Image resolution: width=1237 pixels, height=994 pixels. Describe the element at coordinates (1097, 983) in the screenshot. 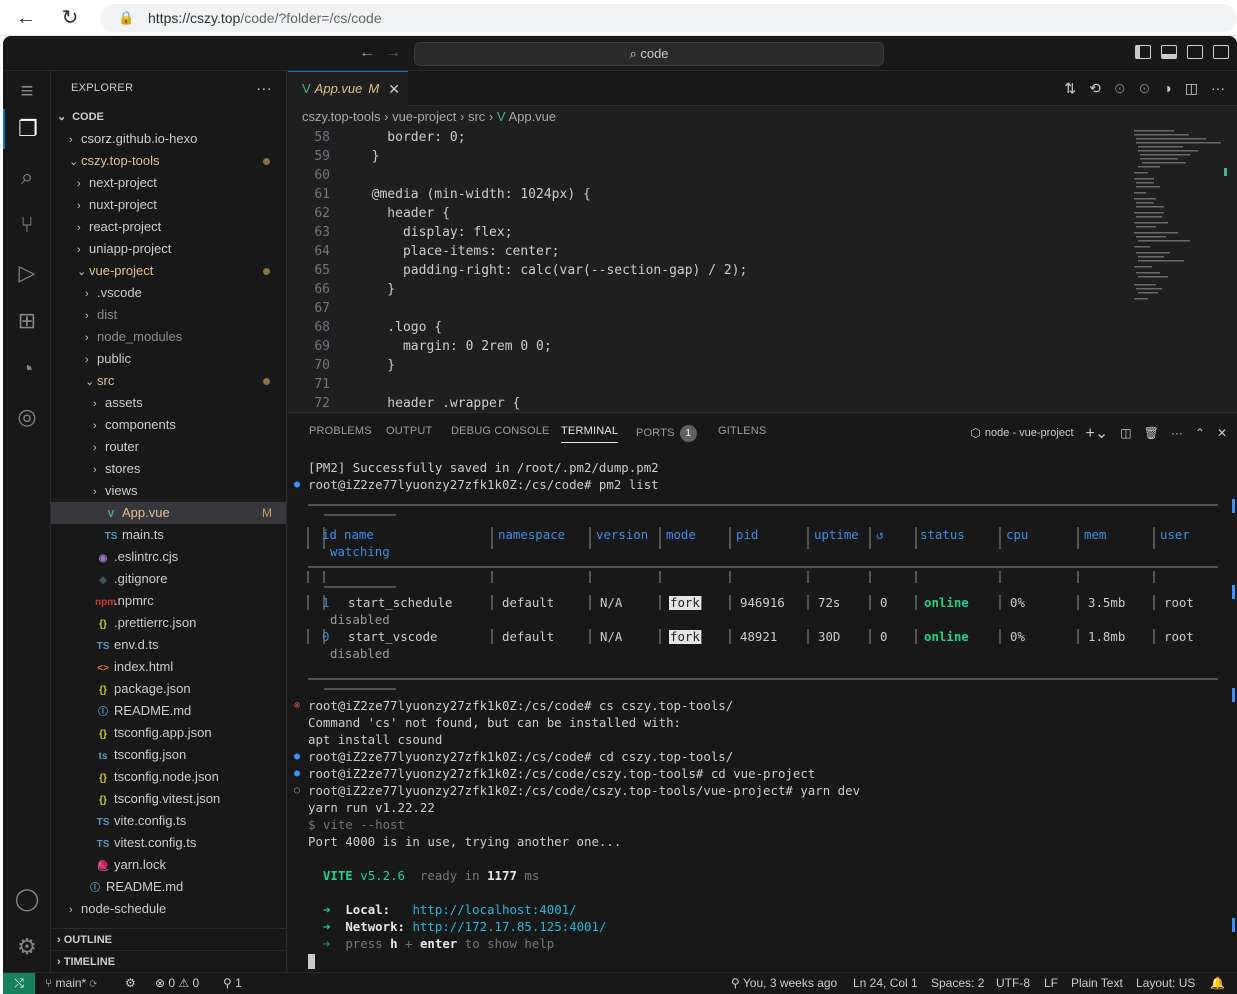

I see `language-mode: Plain Text` at that location.